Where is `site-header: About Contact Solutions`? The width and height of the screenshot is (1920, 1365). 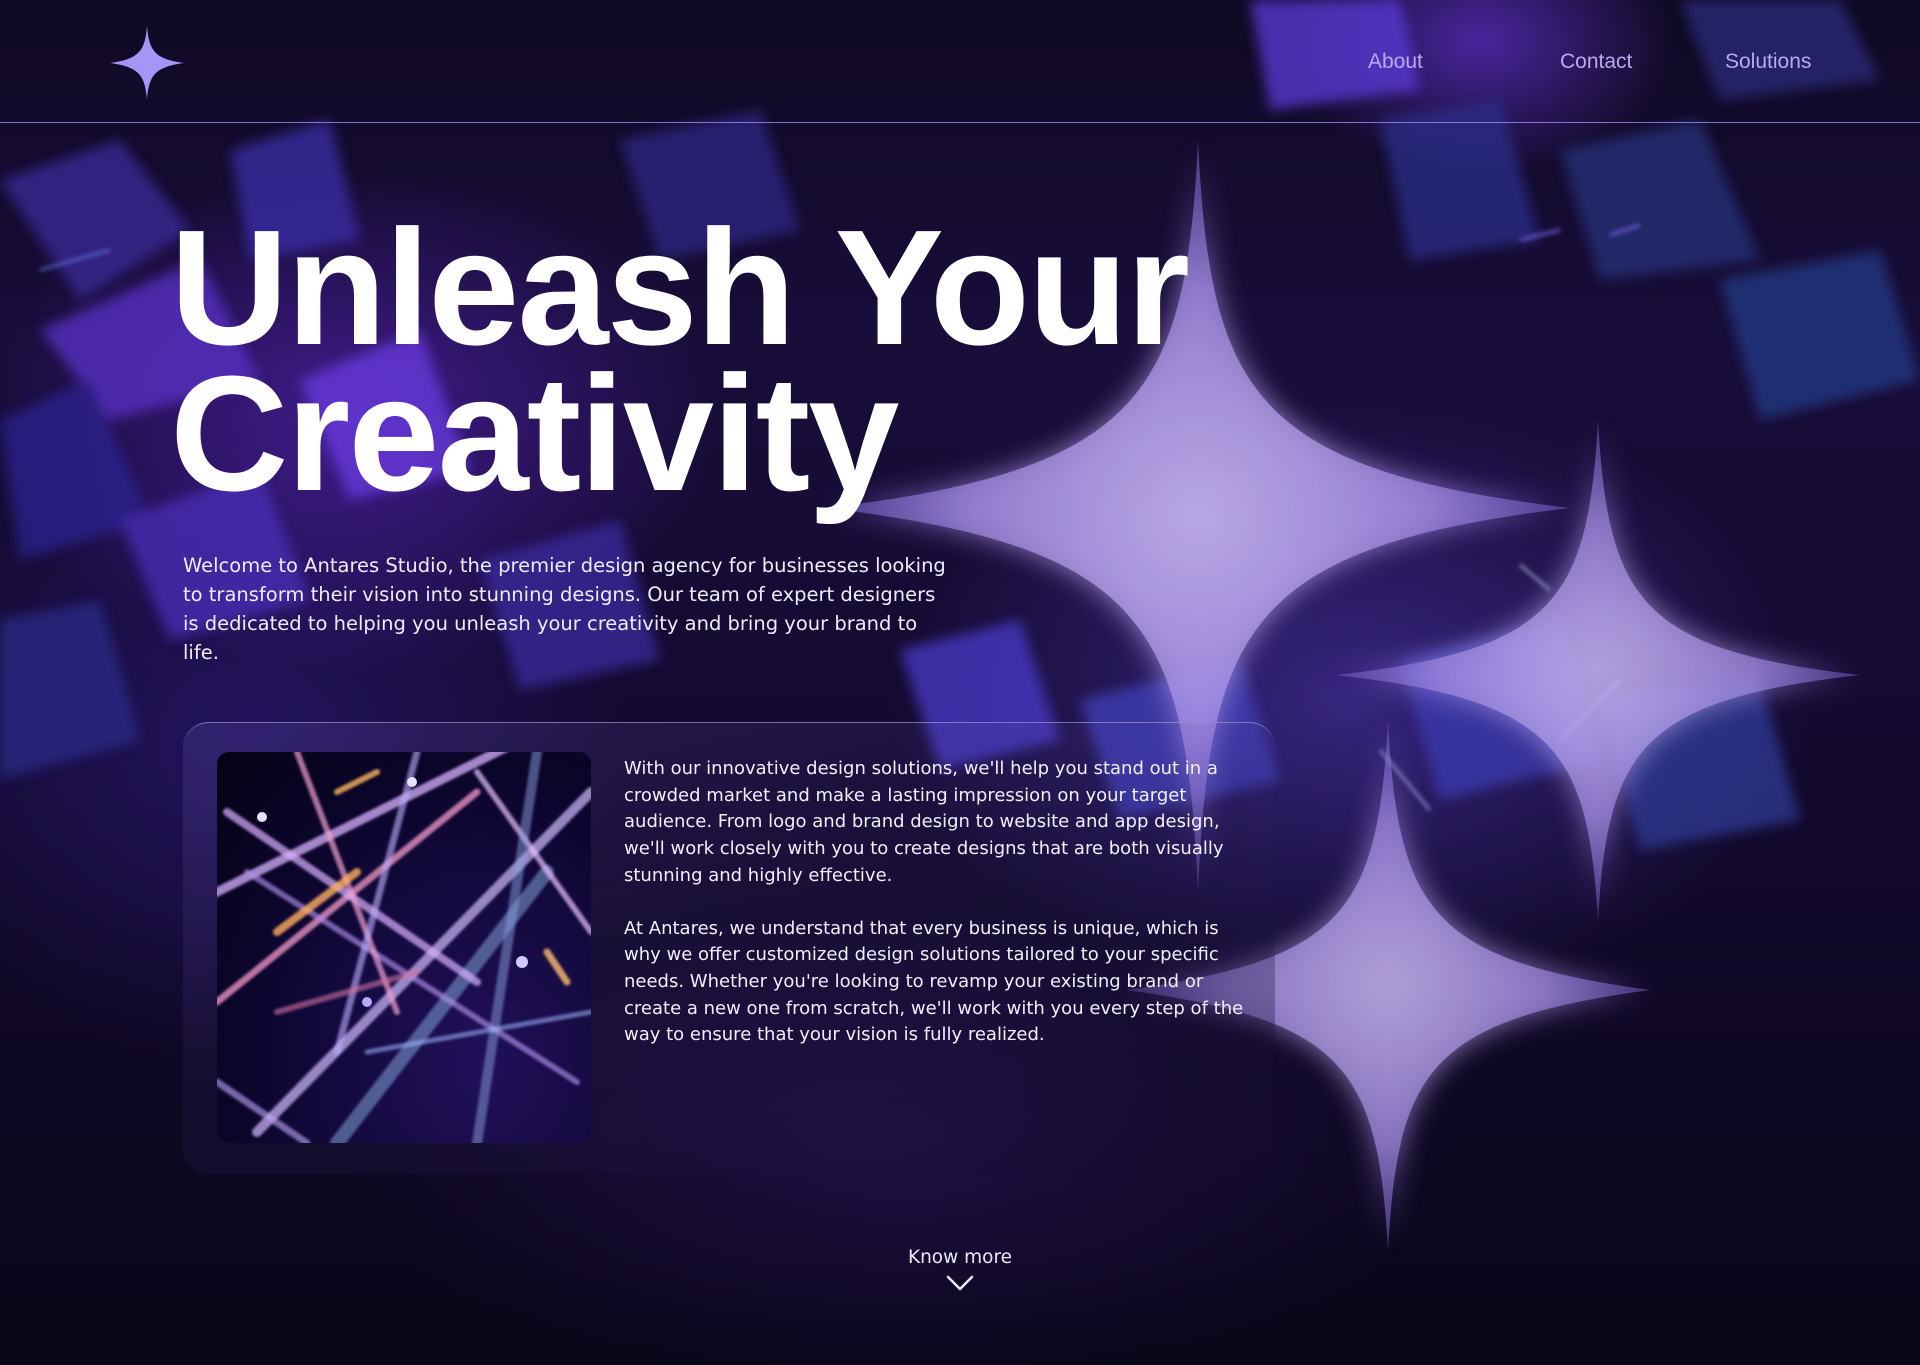
site-header: About Contact Solutions is located at coordinates (960, 61).